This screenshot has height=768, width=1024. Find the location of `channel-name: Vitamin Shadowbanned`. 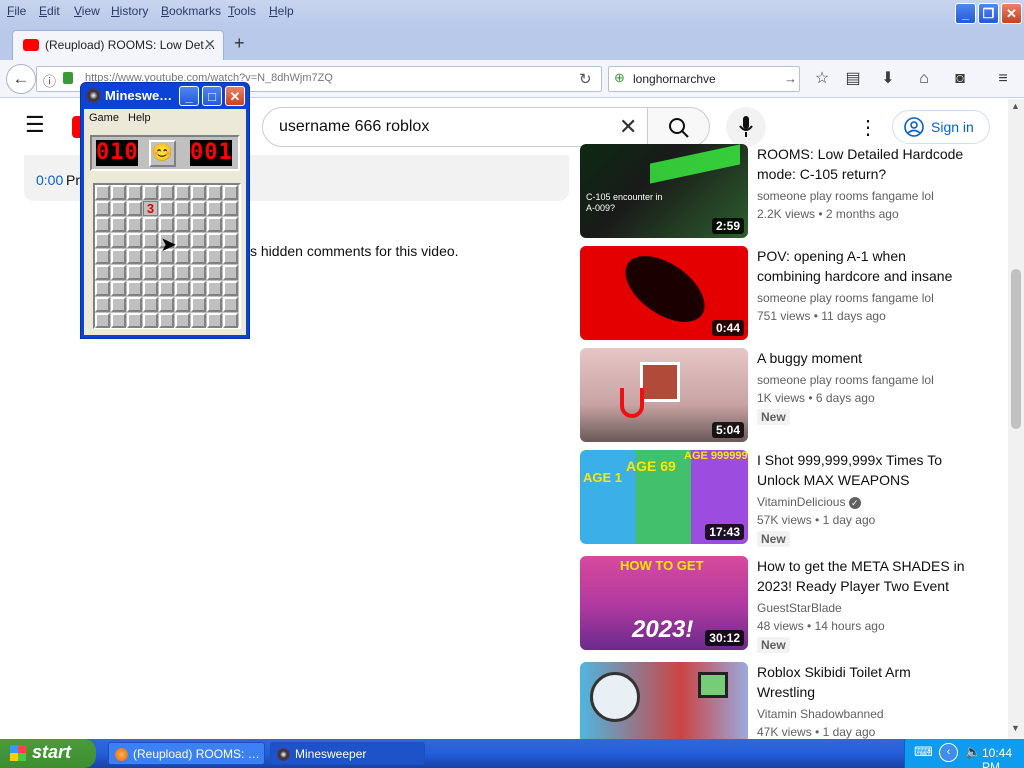

channel-name: Vitamin Shadowbanned is located at coordinates (820, 714).